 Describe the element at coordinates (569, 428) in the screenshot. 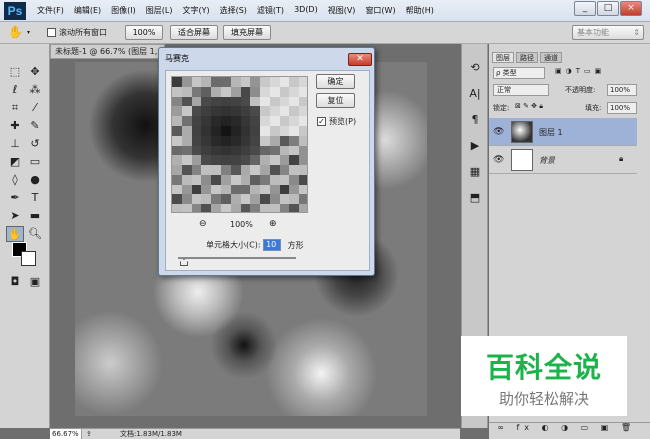

I see `layer-actions-bar: ∞ fx ◐ ◑ ▭ ▣ 🗑︎` at that location.